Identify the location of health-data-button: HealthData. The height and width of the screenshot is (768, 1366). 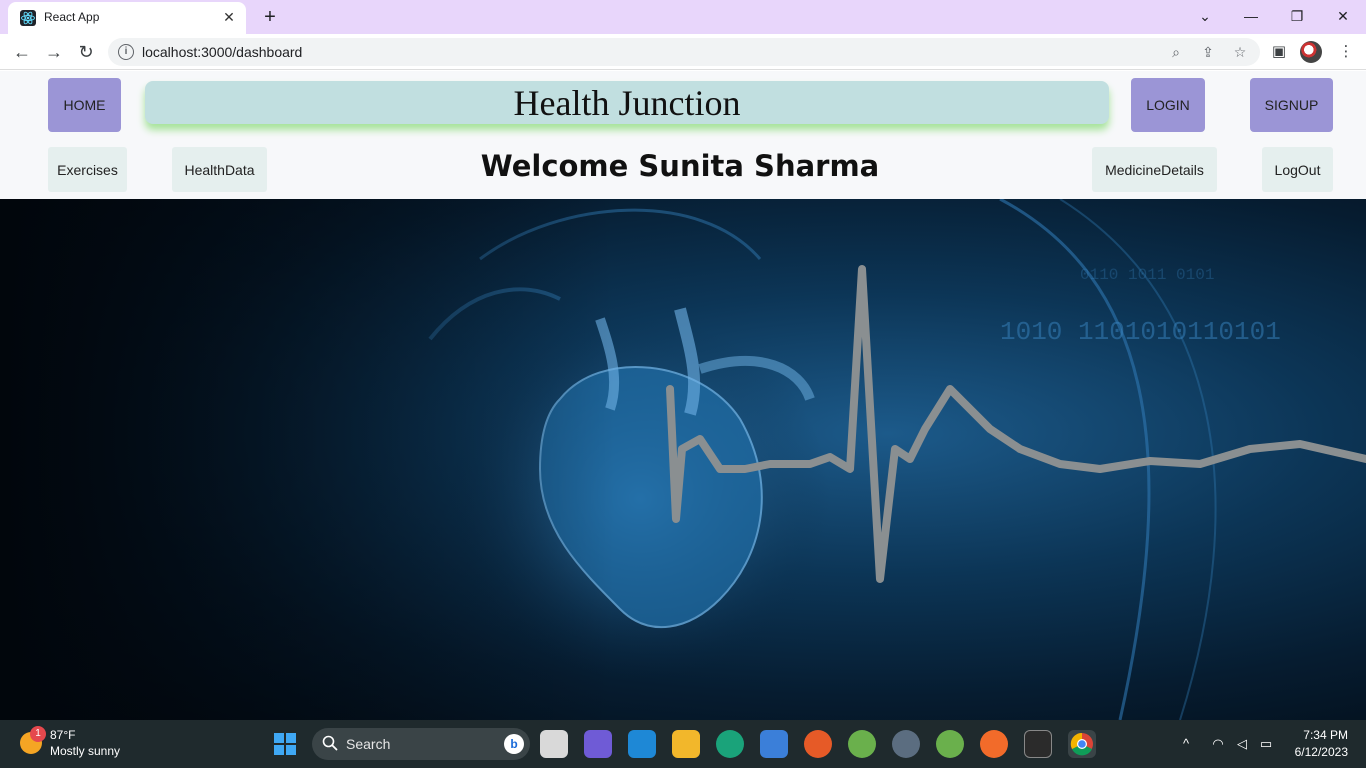
(219, 169).